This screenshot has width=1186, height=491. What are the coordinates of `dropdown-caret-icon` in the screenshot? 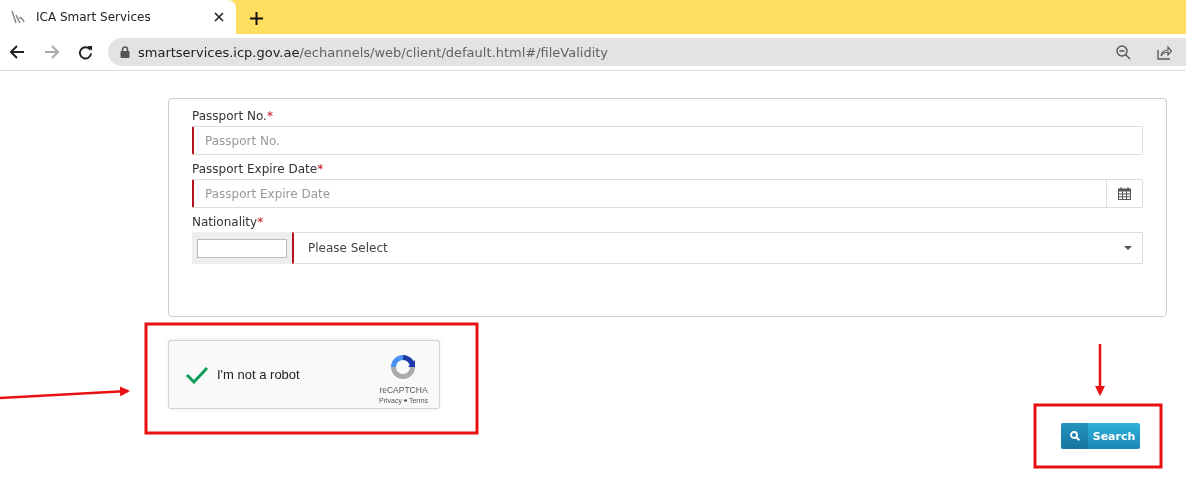 It's located at (1128, 248).